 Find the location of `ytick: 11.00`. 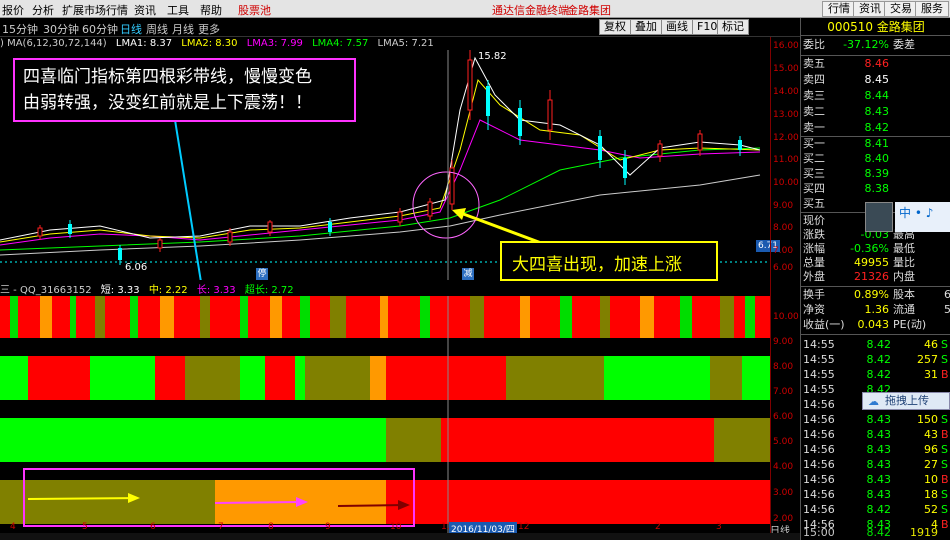

ytick: 11.00 is located at coordinates (786, 160).